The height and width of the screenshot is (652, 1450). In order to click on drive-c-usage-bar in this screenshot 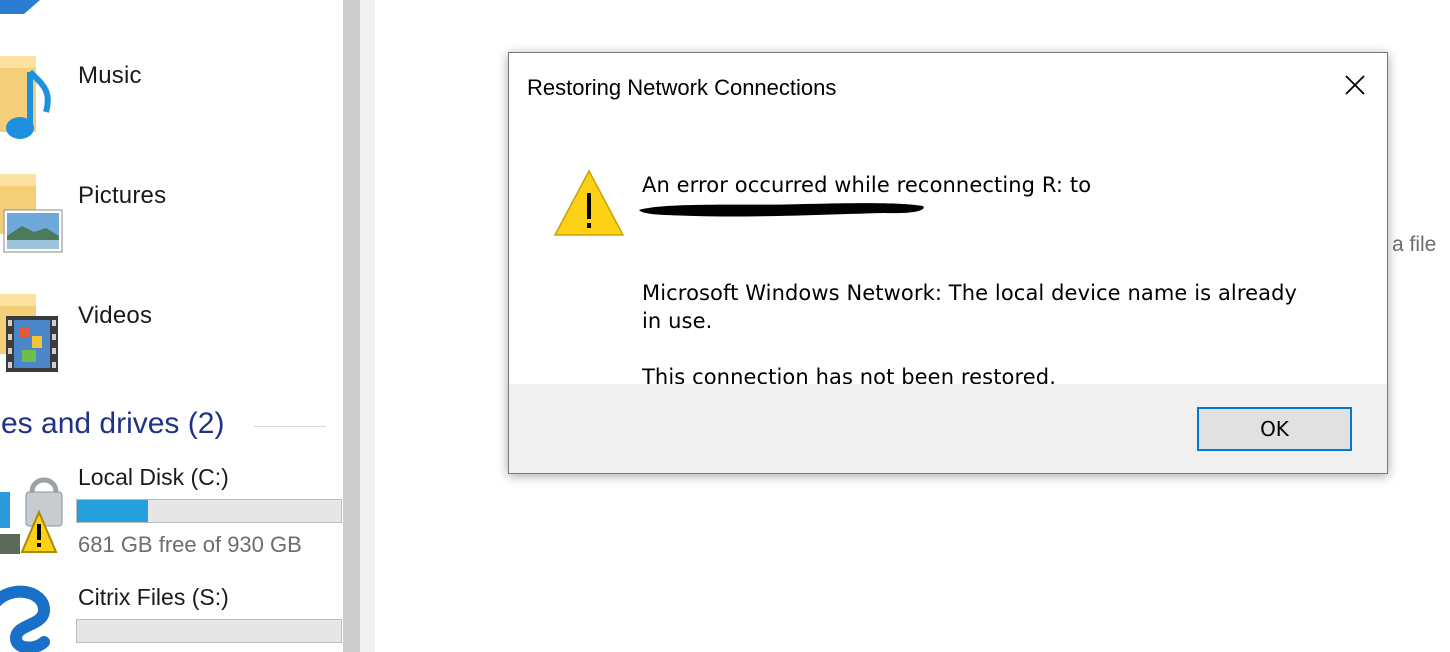, I will do `click(209, 511)`.